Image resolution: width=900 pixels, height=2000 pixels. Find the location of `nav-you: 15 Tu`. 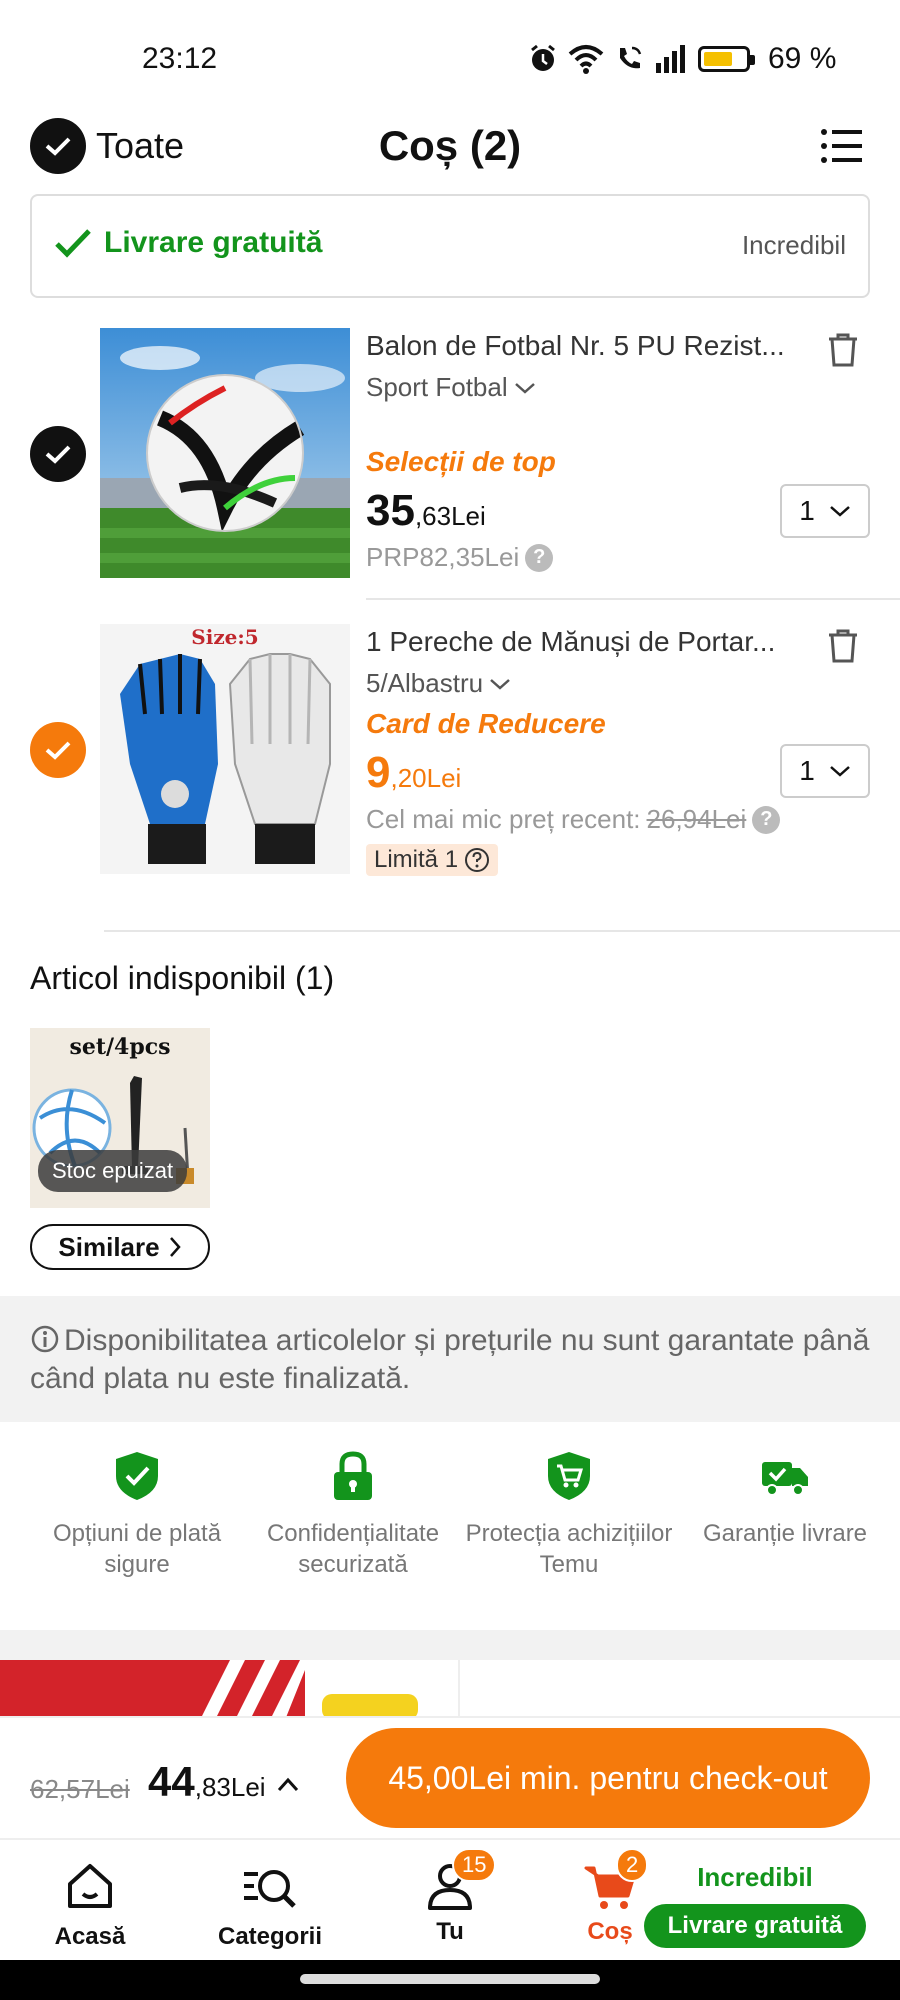

nav-you: 15 Tu is located at coordinates (450, 1897).